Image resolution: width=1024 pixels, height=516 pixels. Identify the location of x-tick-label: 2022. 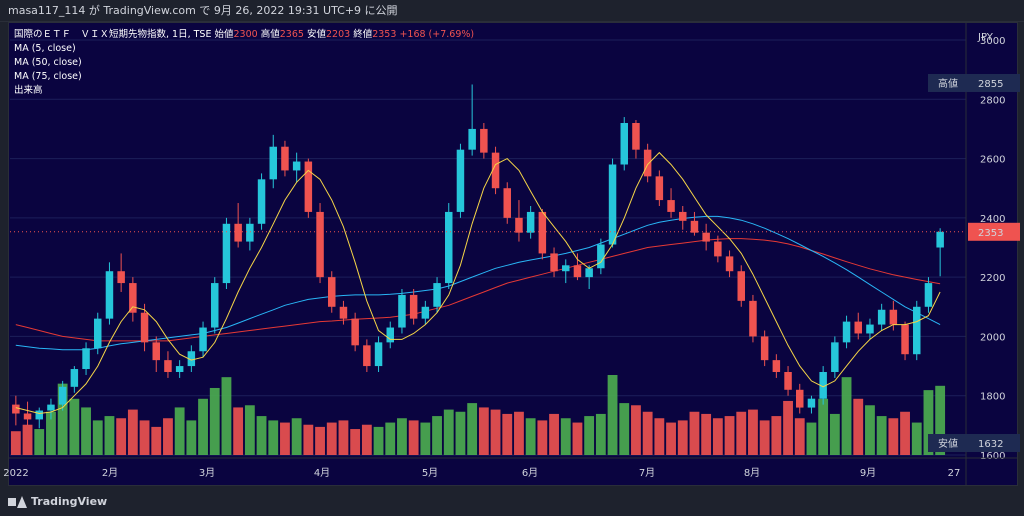
(15, 473).